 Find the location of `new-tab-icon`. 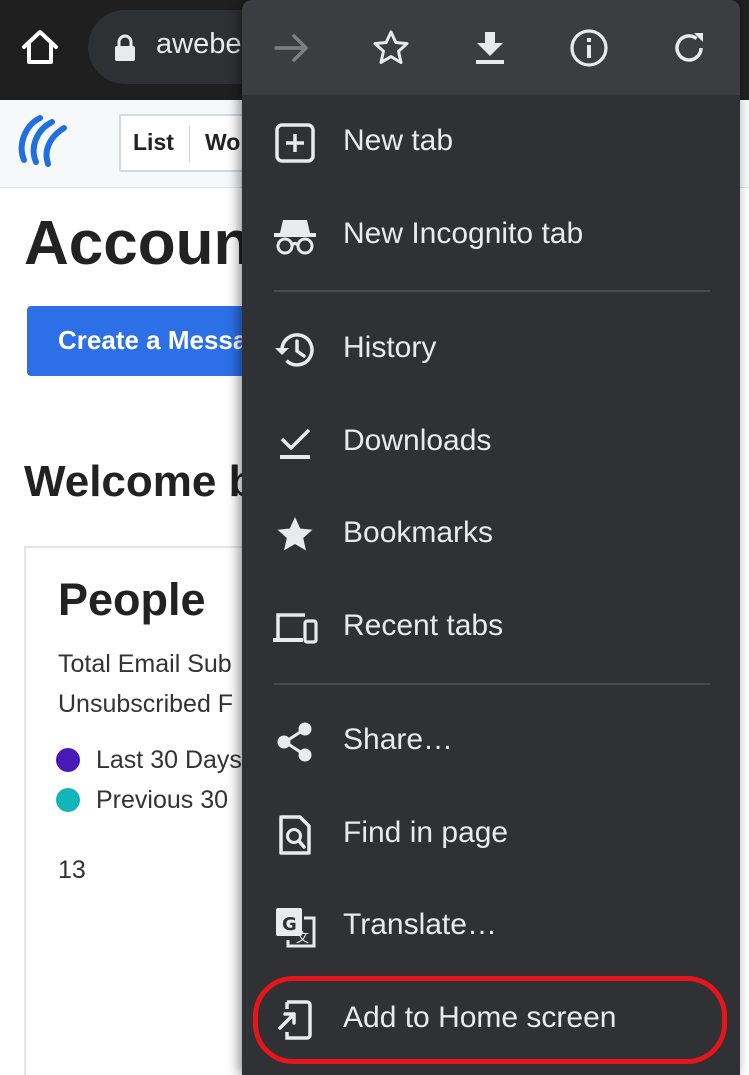

new-tab-icon is located at coordinates (295, 143).